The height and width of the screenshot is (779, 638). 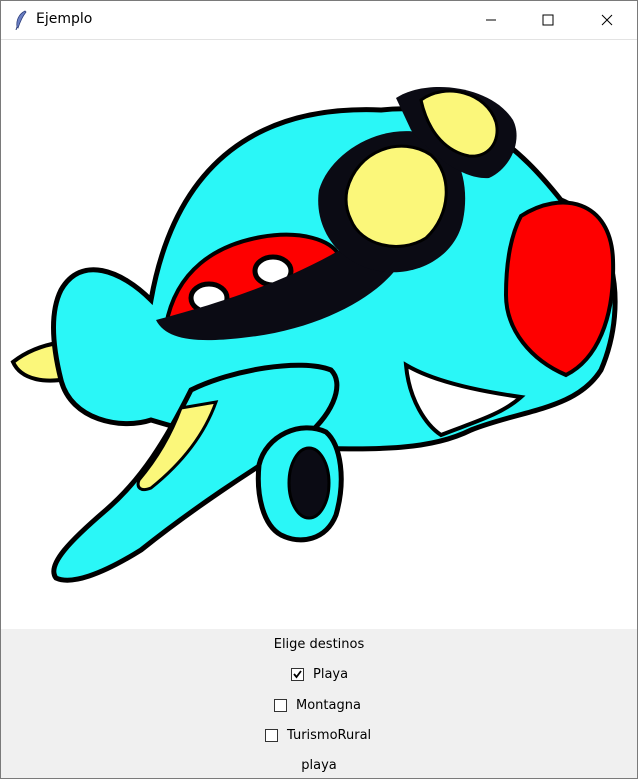 What do you see at coordinates (21, 20) in the screenshot?
I see `feather-icon` at bounding box center [21, 20].